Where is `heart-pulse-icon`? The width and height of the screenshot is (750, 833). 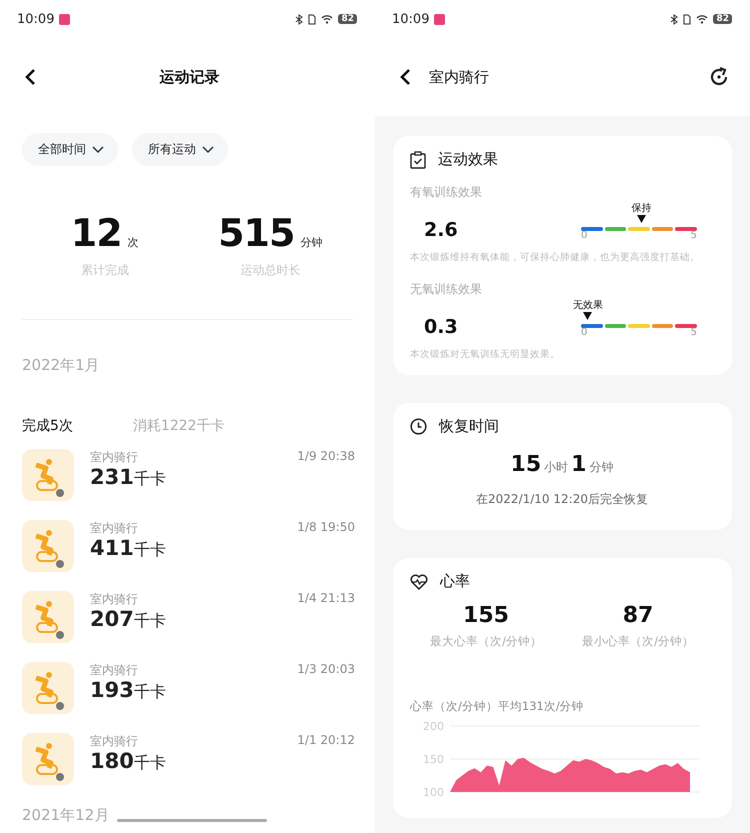 heart-pulse-icon is located at coordinates (419, 582).